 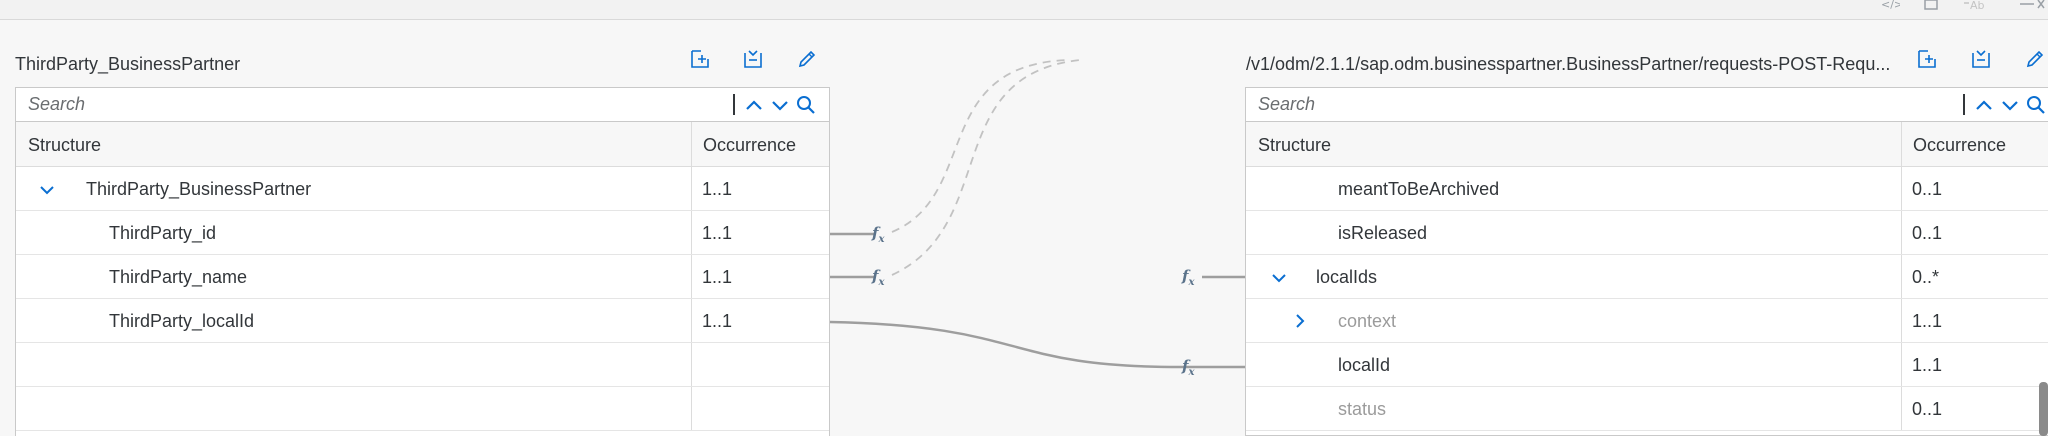 I want to click on node-label: ThirdParty_name, so click(x=178, y=277).